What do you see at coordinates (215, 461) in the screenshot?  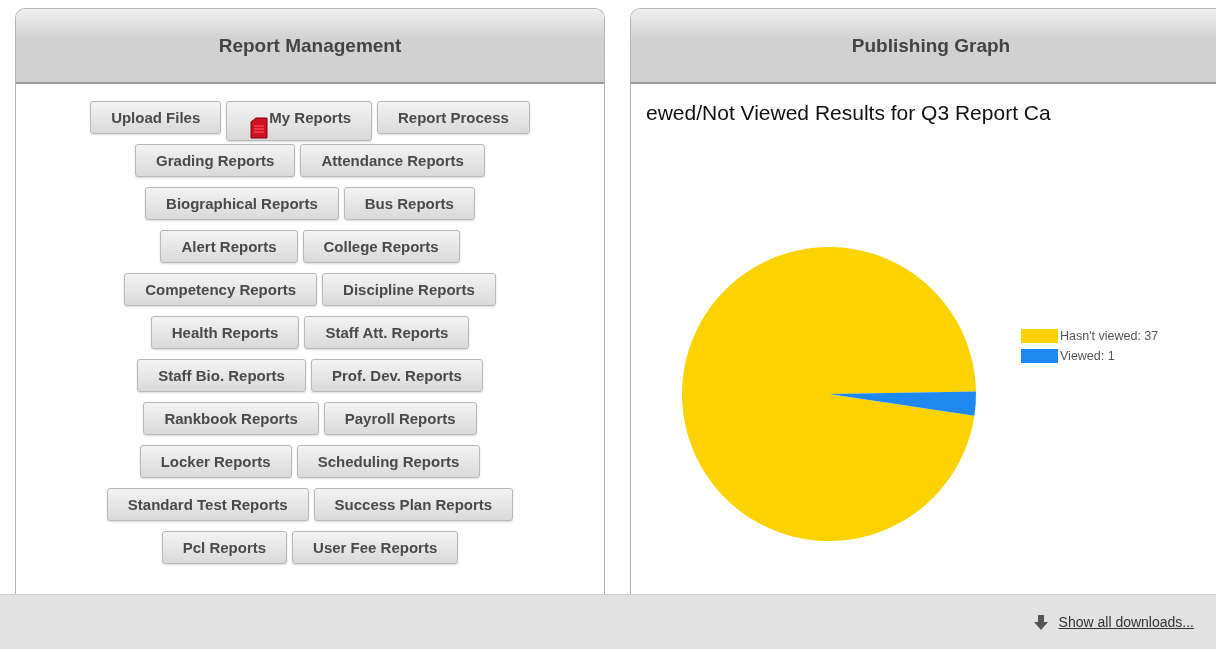 I see `report-button: Locker Reports` at bounding box center [215, 461].